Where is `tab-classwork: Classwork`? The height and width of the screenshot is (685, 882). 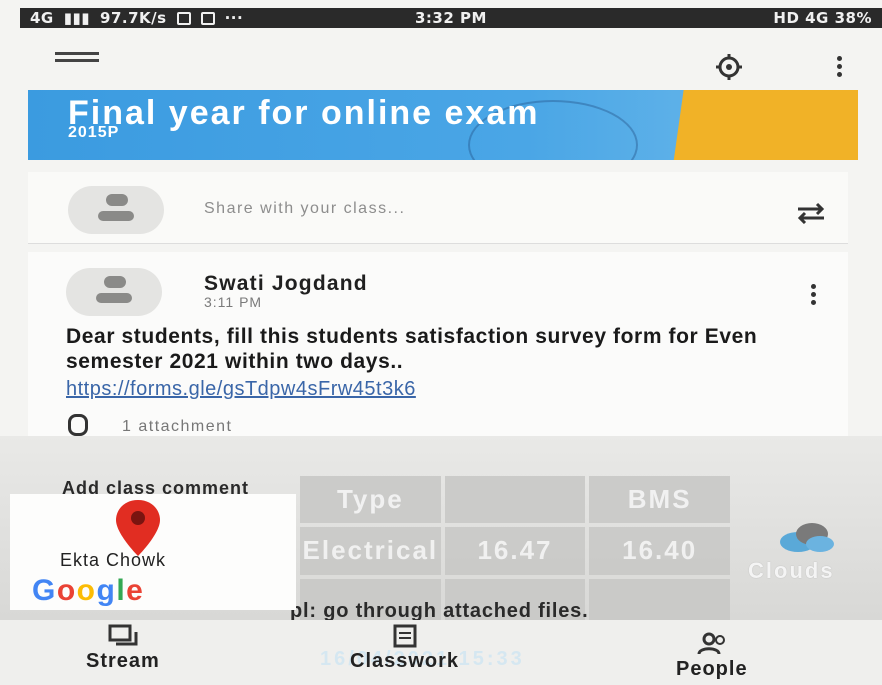
tab-classwork: Classwork is located at coordinates (404, 648).